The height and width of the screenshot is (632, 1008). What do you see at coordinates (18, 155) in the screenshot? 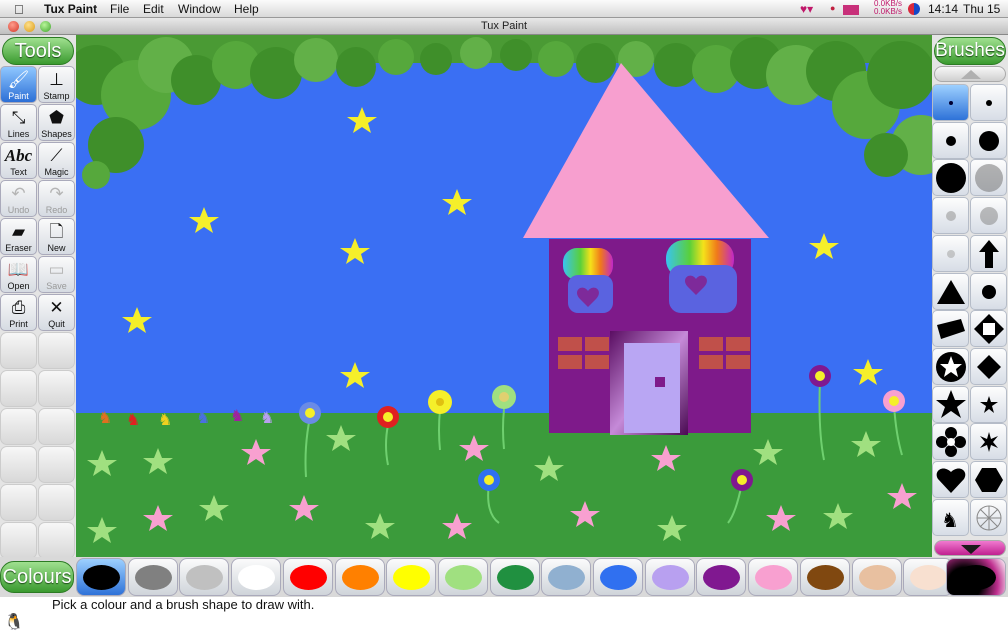
I see `text-abc-icon: Abc` at bounding box center [18, 155].